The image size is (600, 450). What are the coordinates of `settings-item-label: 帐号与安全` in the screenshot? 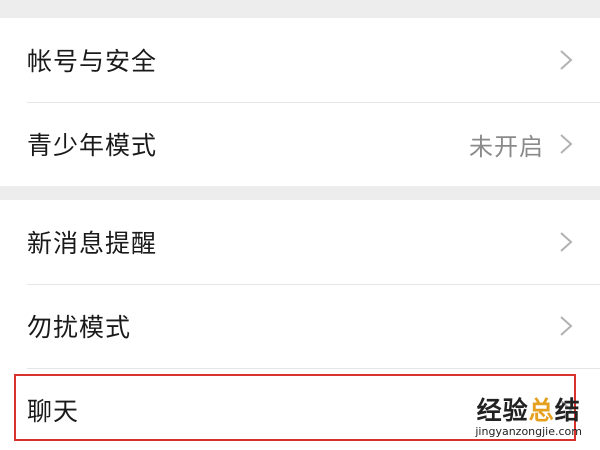 It's located at (92, 61).